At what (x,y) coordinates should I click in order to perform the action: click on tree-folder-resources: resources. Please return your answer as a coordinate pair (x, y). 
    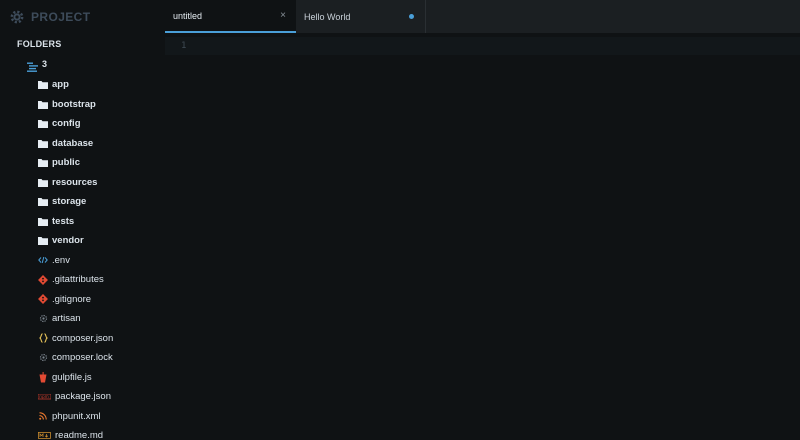
    Looking at the image, I should click on (75, 183).